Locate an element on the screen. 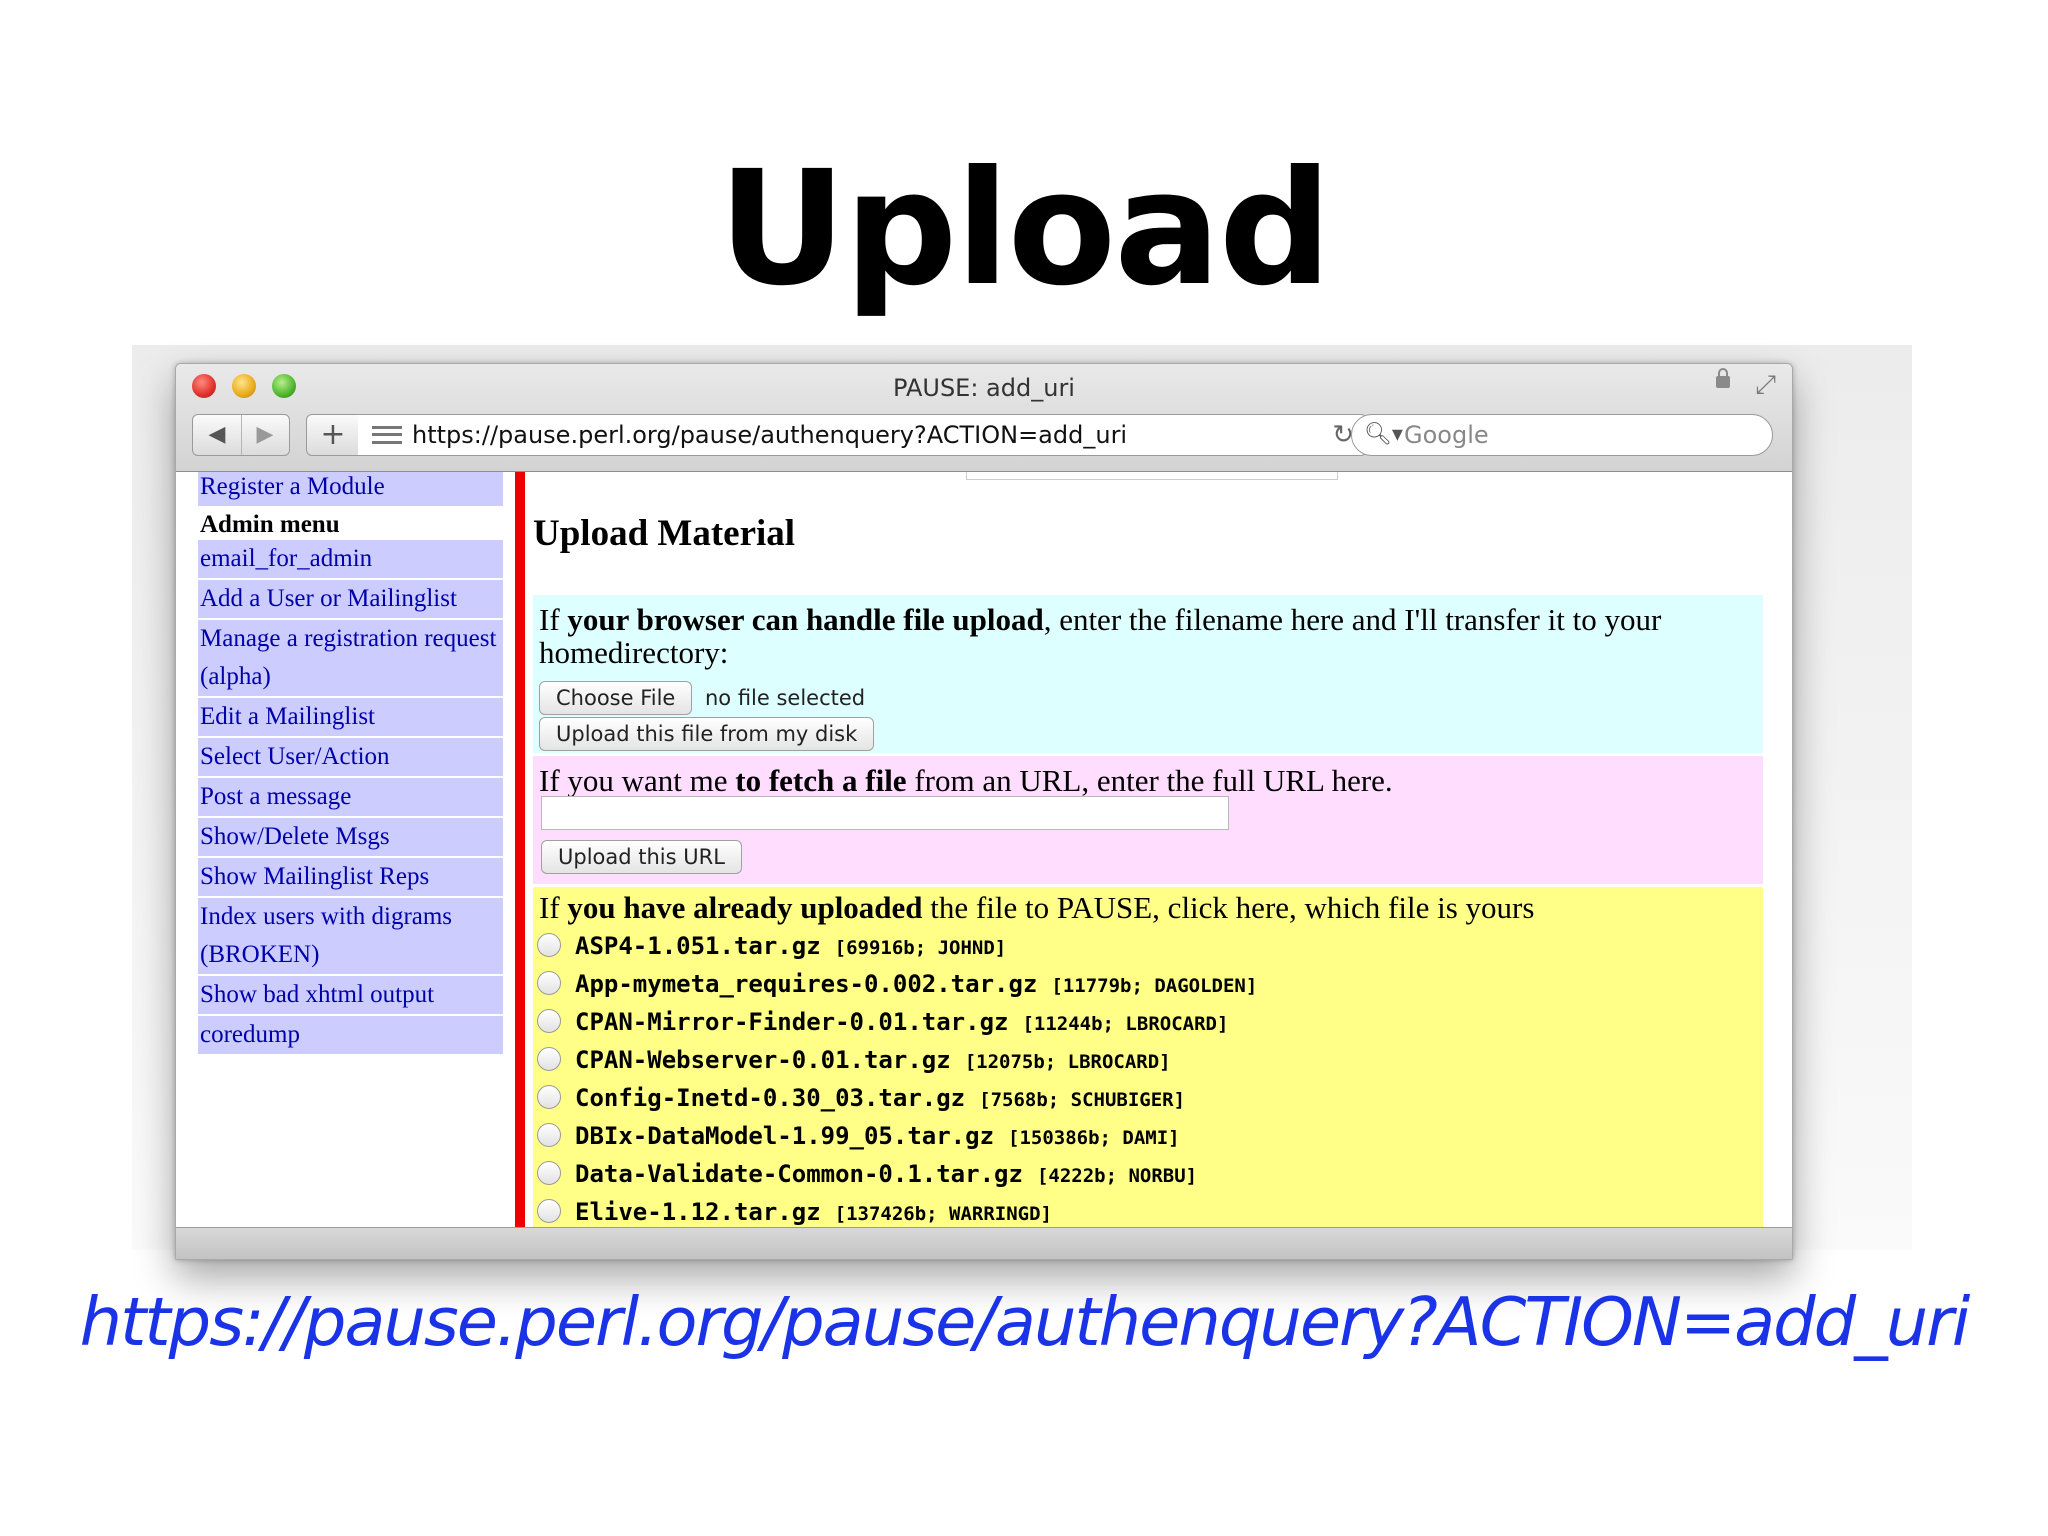  tab-stub is located at coordinates (1152, 476).